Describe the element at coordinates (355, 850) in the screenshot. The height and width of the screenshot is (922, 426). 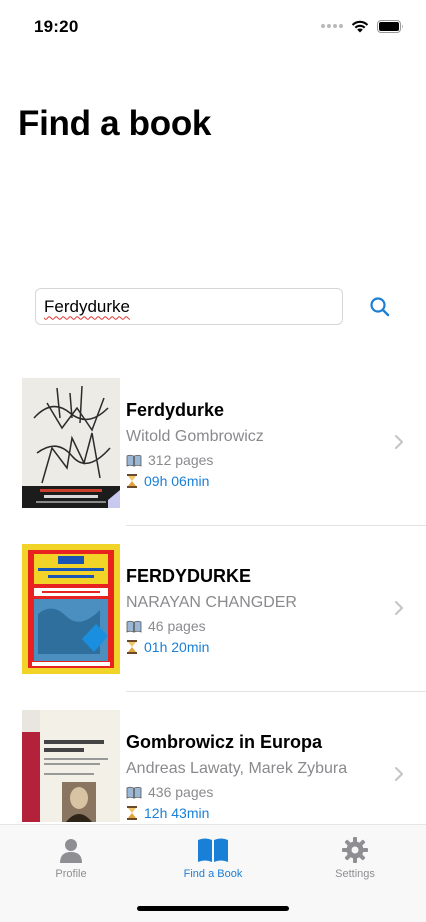
I see `gear-icon` at that location.